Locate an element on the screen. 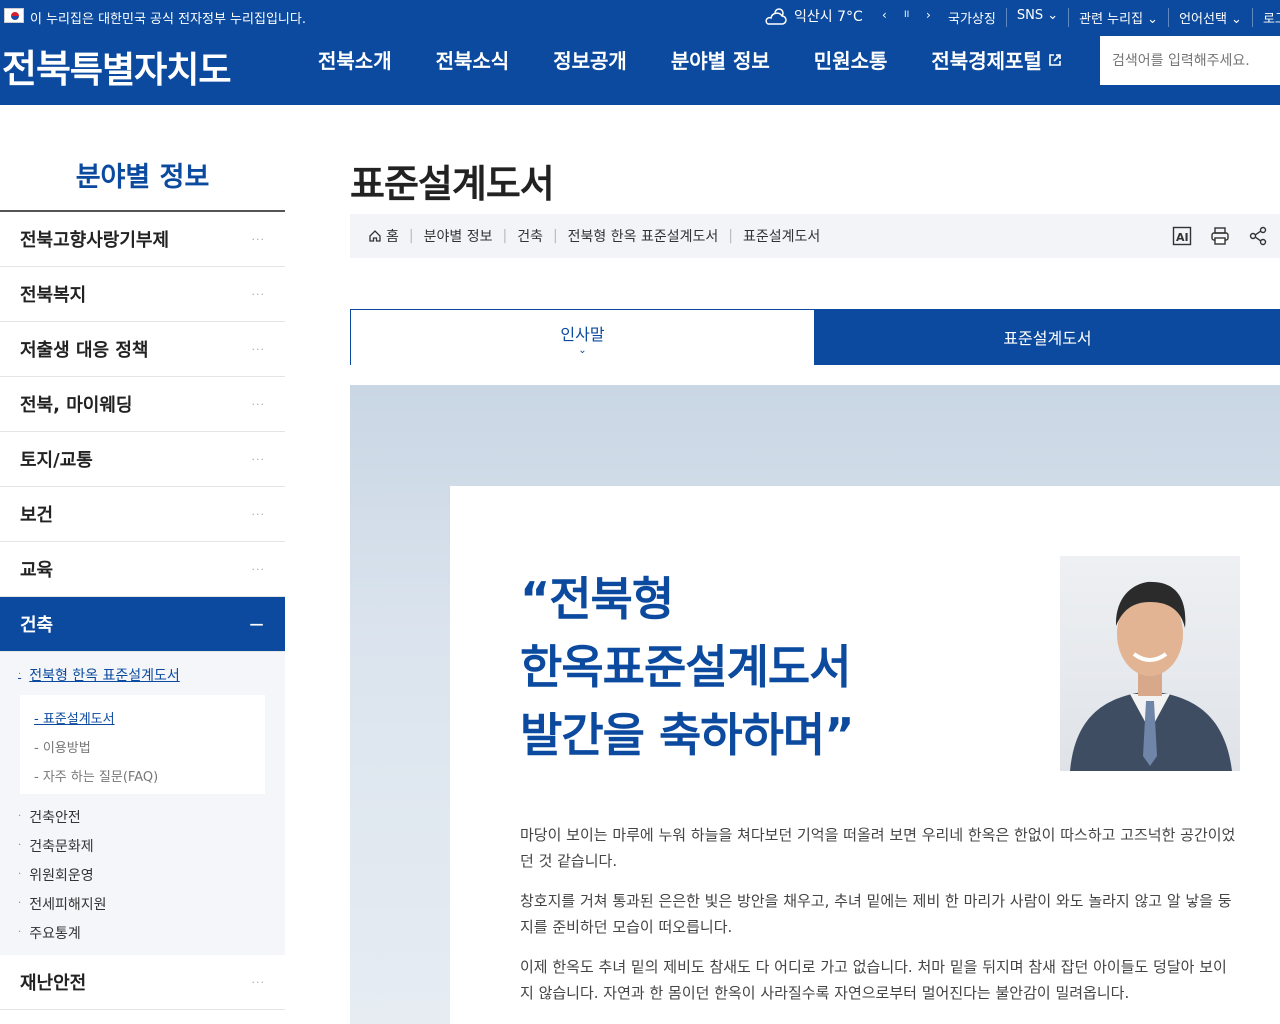 The width and height of the screenshot is (1280, 1024). side-item-education: 교육 ··· is located at coordinates (142, 569).